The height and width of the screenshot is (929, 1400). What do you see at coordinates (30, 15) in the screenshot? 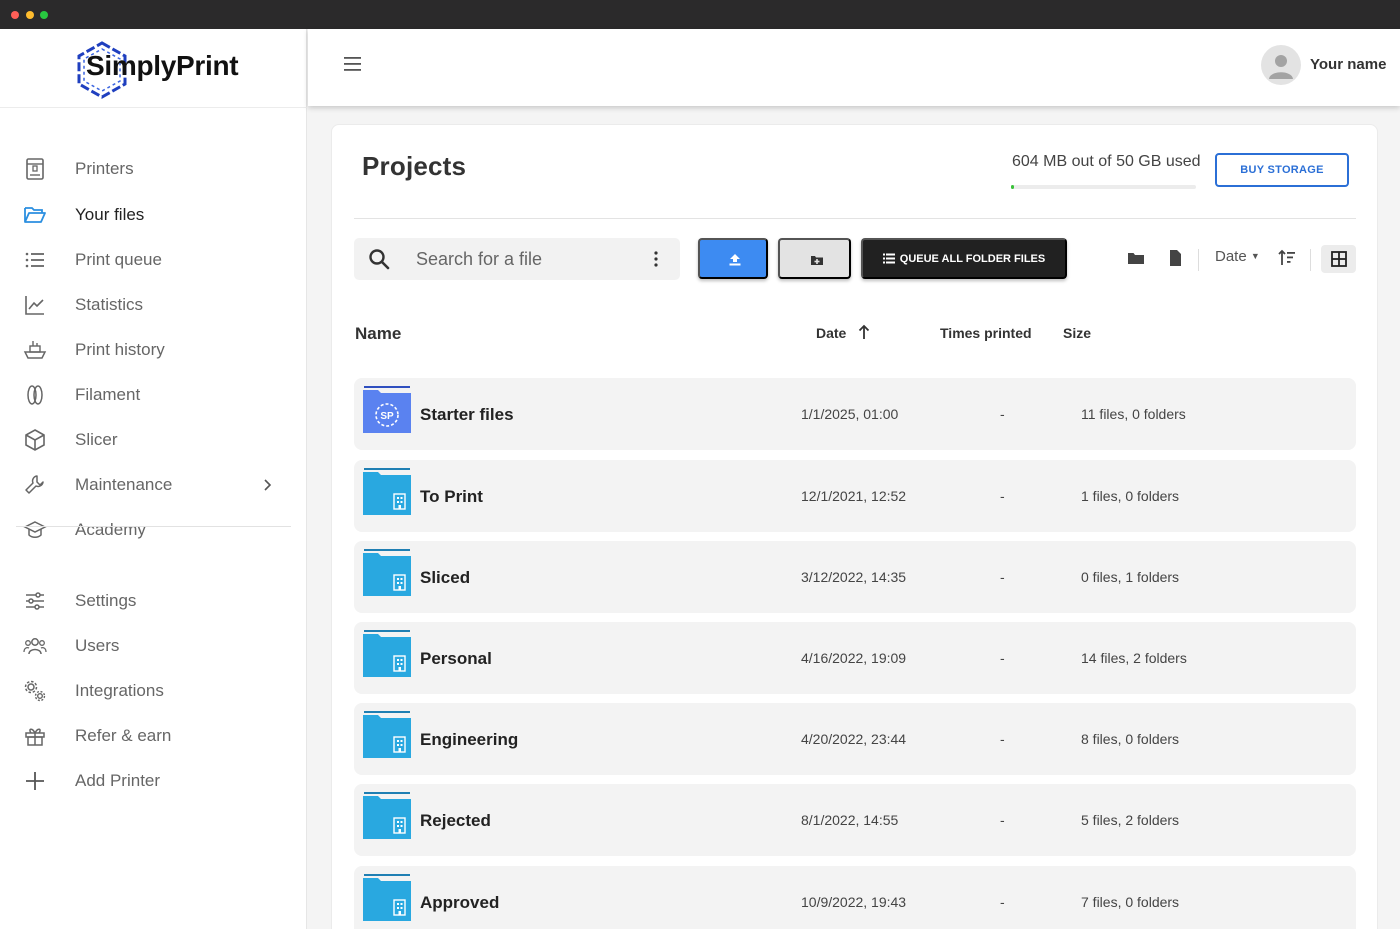
I see `window-minimize-button` at bounding box center [30, 15].